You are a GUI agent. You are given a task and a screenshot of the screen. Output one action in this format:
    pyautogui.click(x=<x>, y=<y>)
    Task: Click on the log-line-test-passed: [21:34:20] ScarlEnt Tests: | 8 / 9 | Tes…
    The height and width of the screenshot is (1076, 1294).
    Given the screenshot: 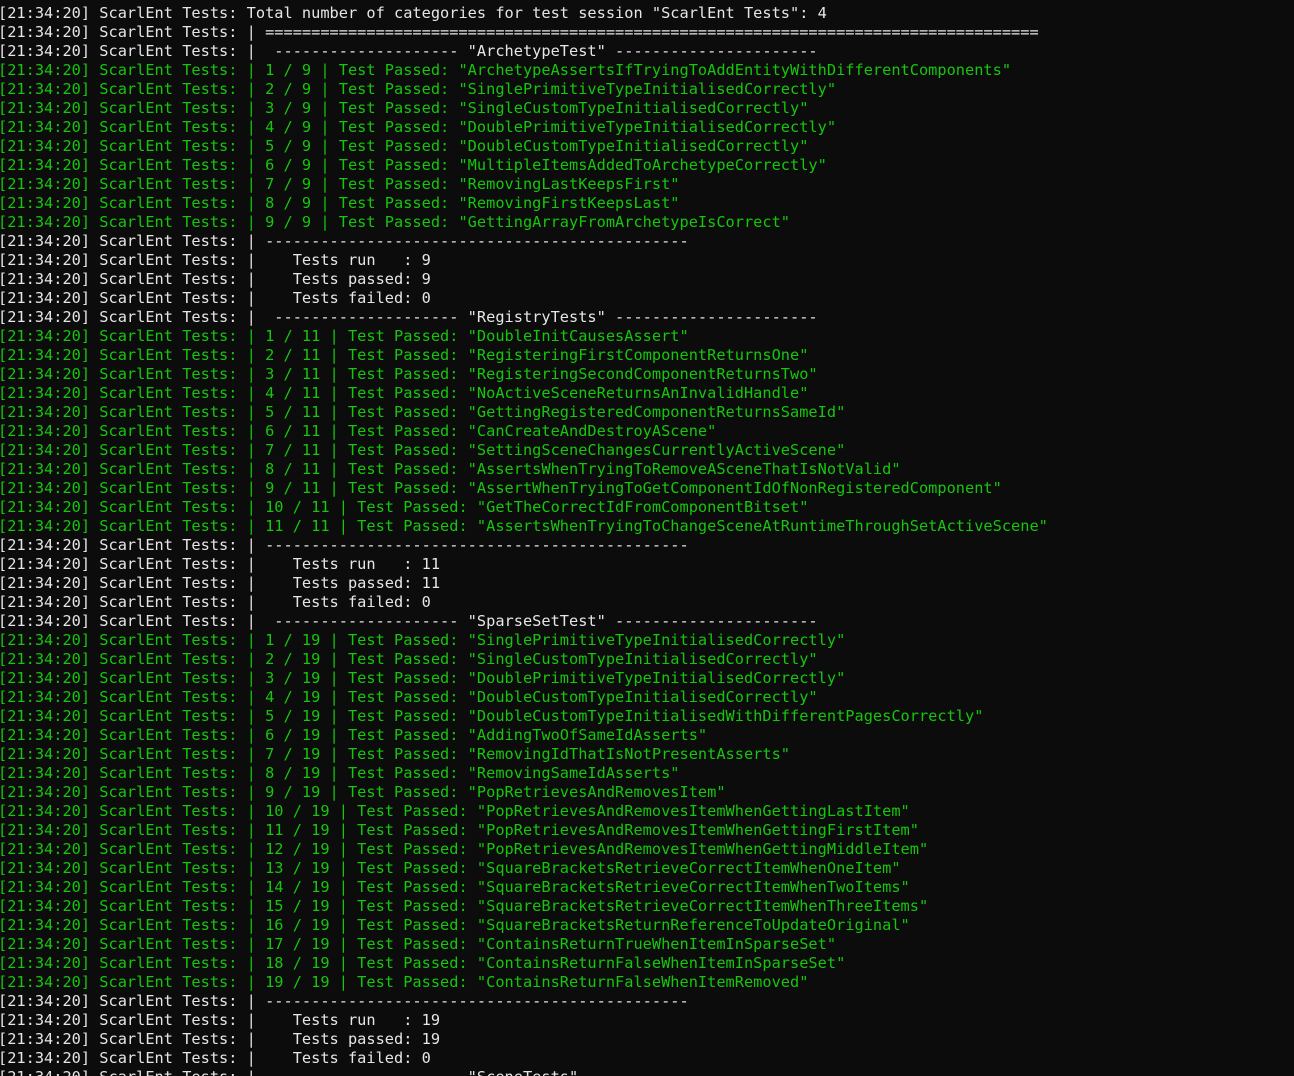 What is the action you would take?
    pyautogui.click(x=340, y=203)
    